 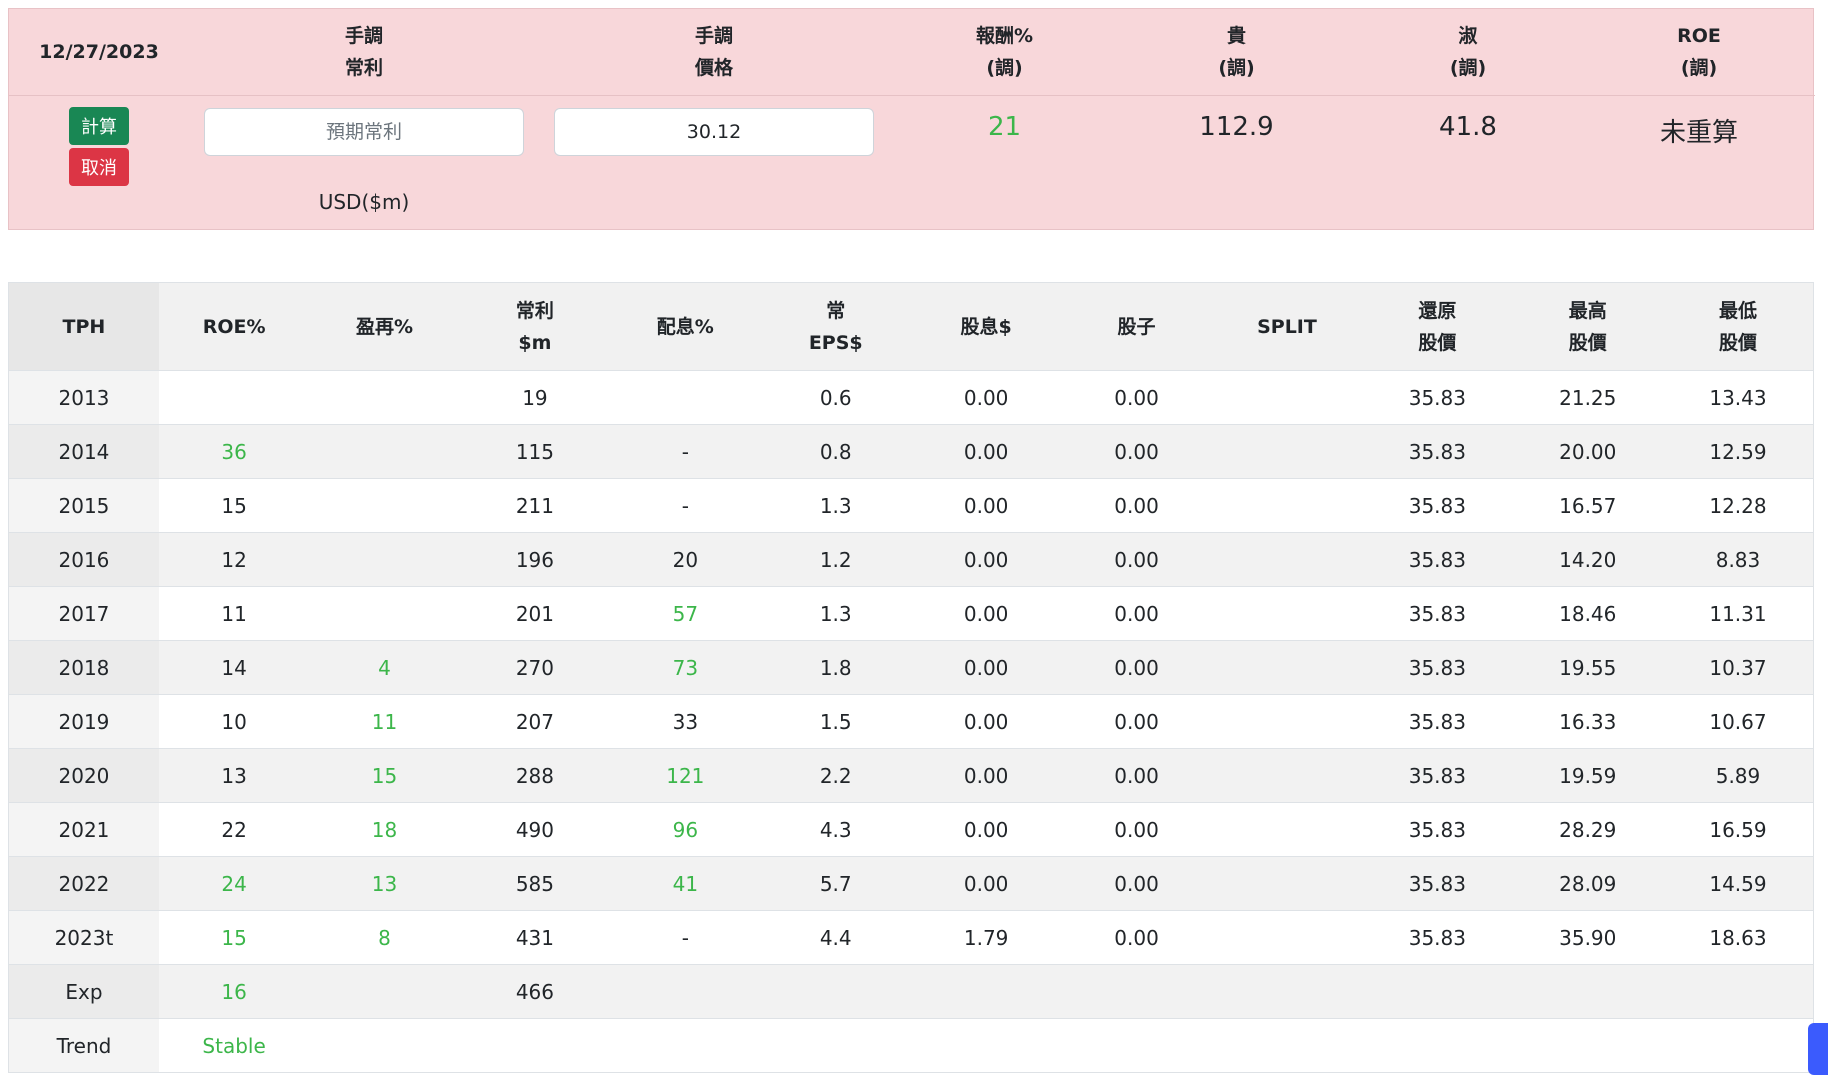 What do you see at coordinates (1236, 52) in the screenshot?
I see `header-expensive: 貴 (調)` at bounding box center [1236, 52].